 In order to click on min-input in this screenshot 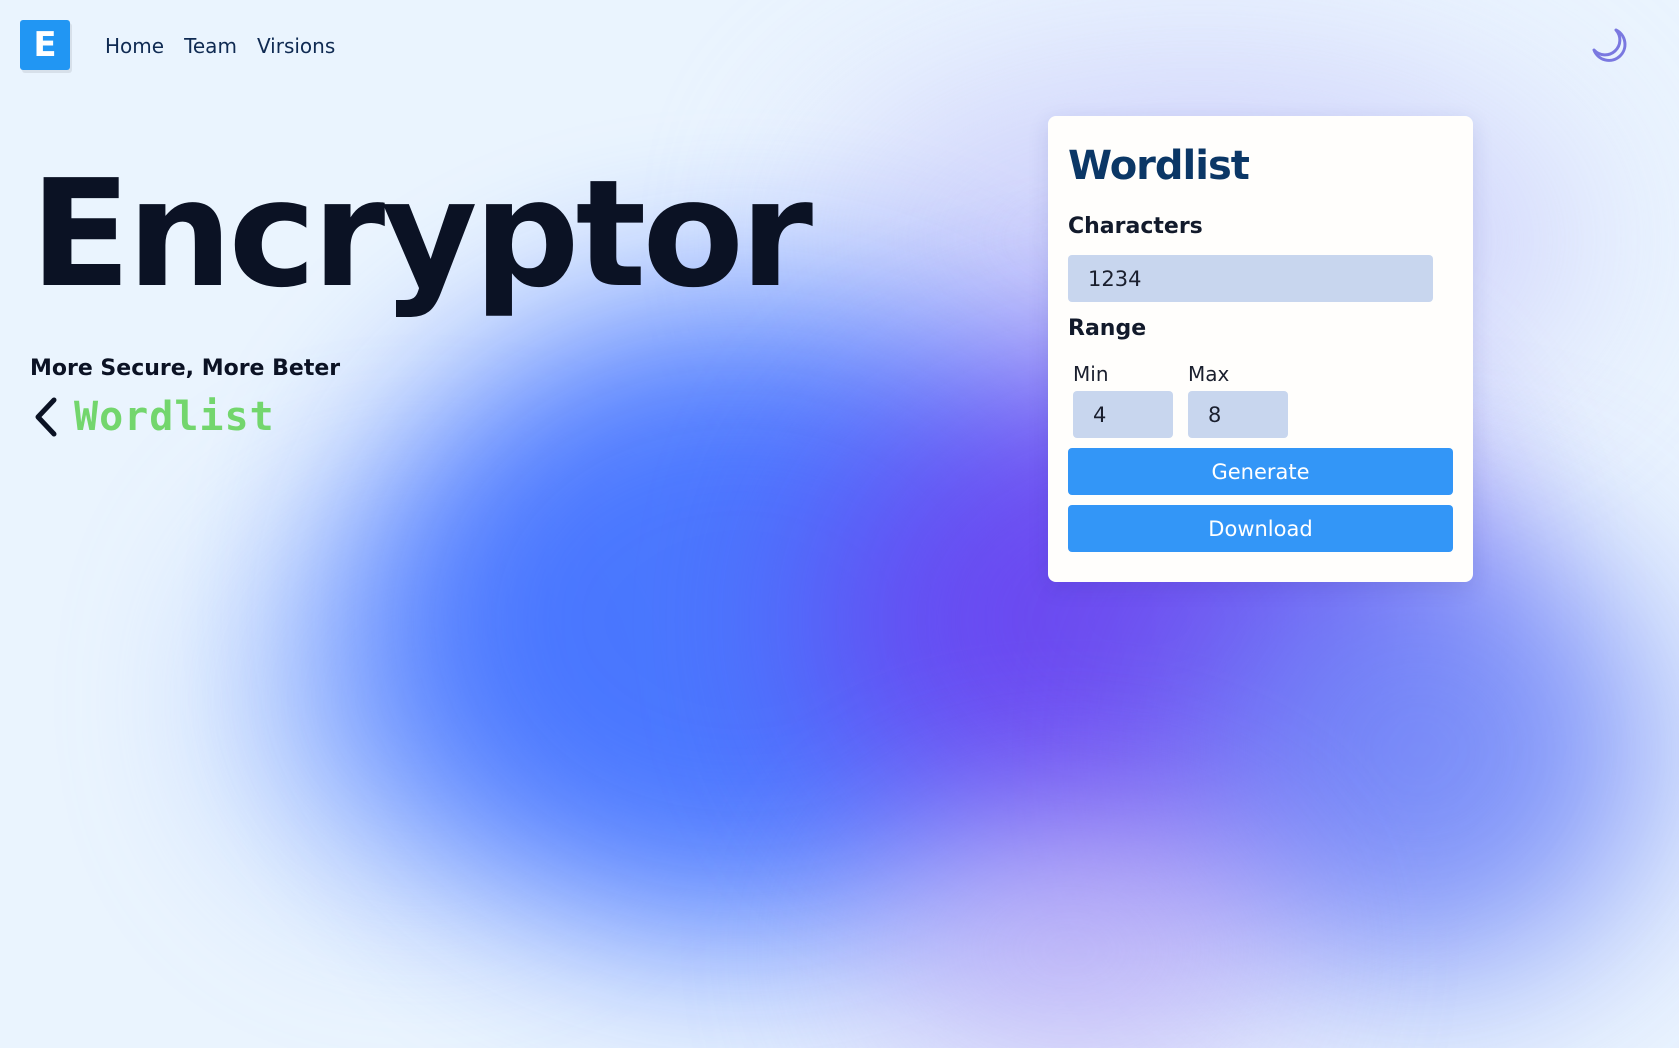, I will do `click(1123, 414)`.